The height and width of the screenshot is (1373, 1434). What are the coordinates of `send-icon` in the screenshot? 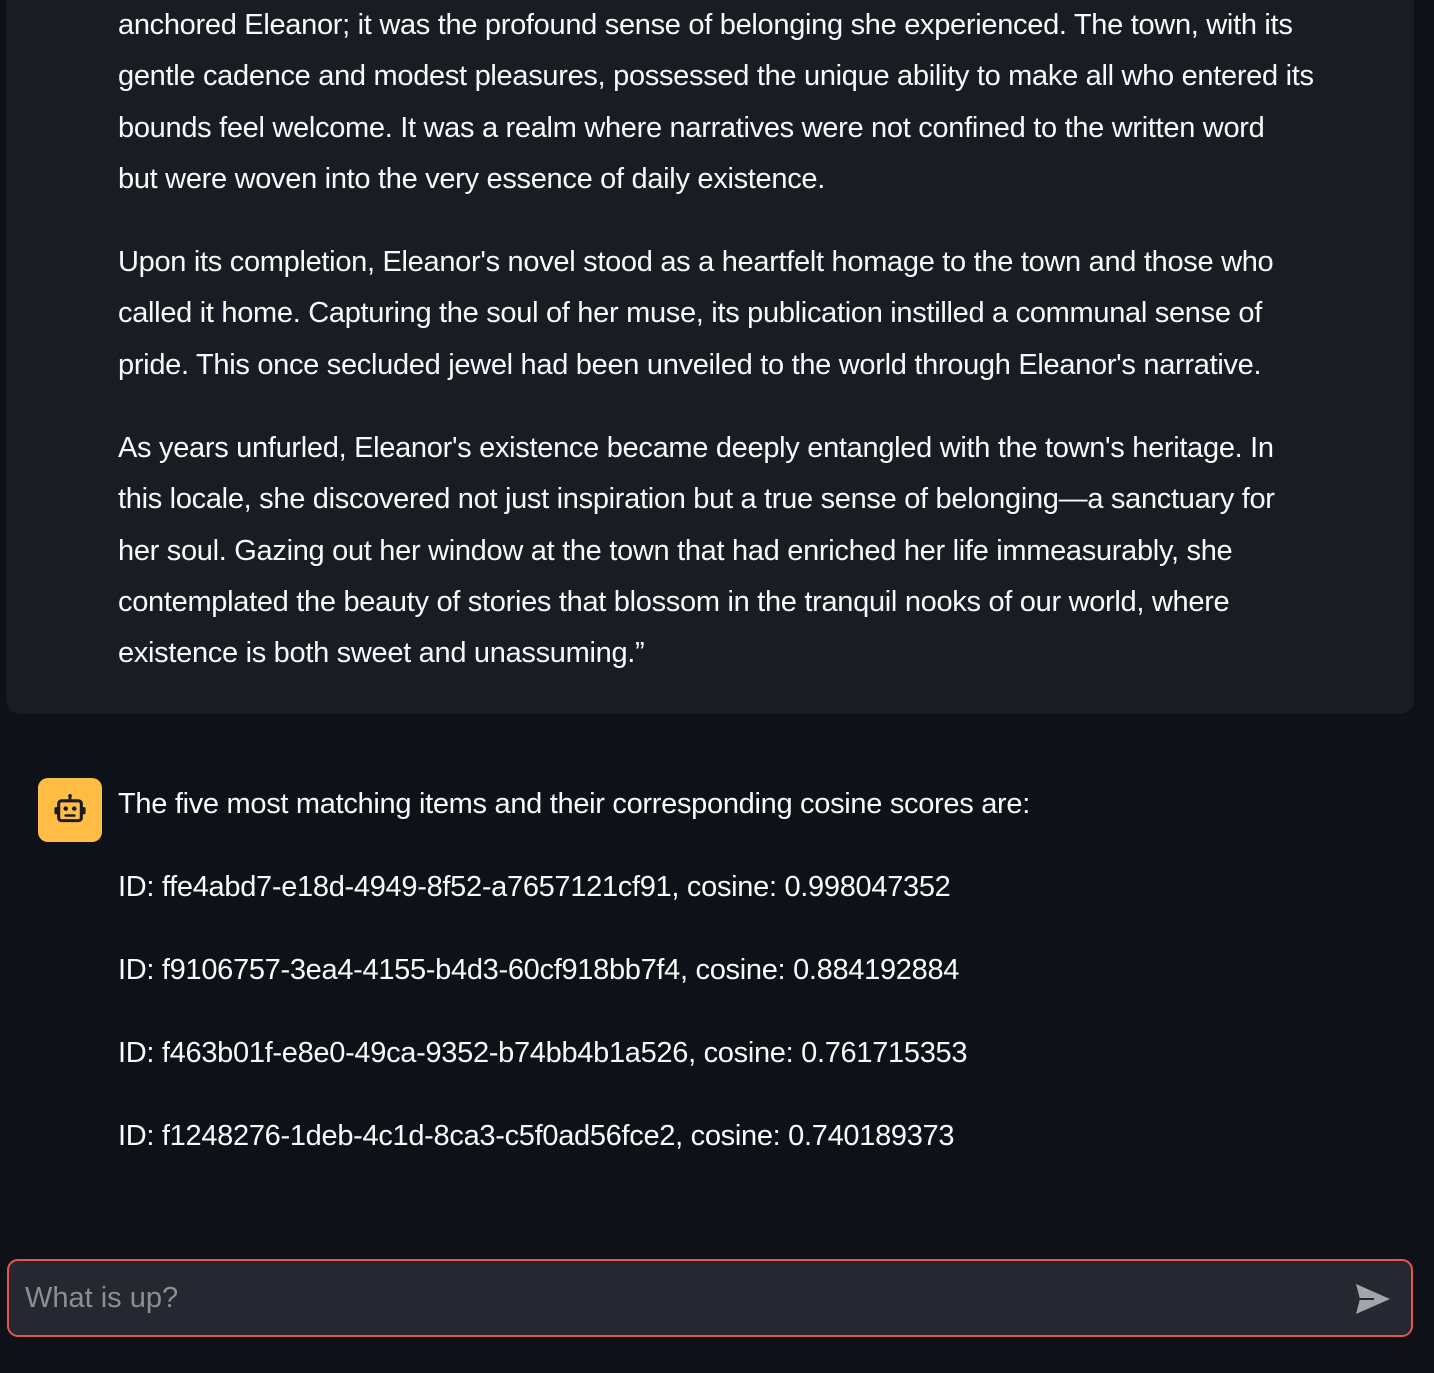 It's located at (1373, 1299).